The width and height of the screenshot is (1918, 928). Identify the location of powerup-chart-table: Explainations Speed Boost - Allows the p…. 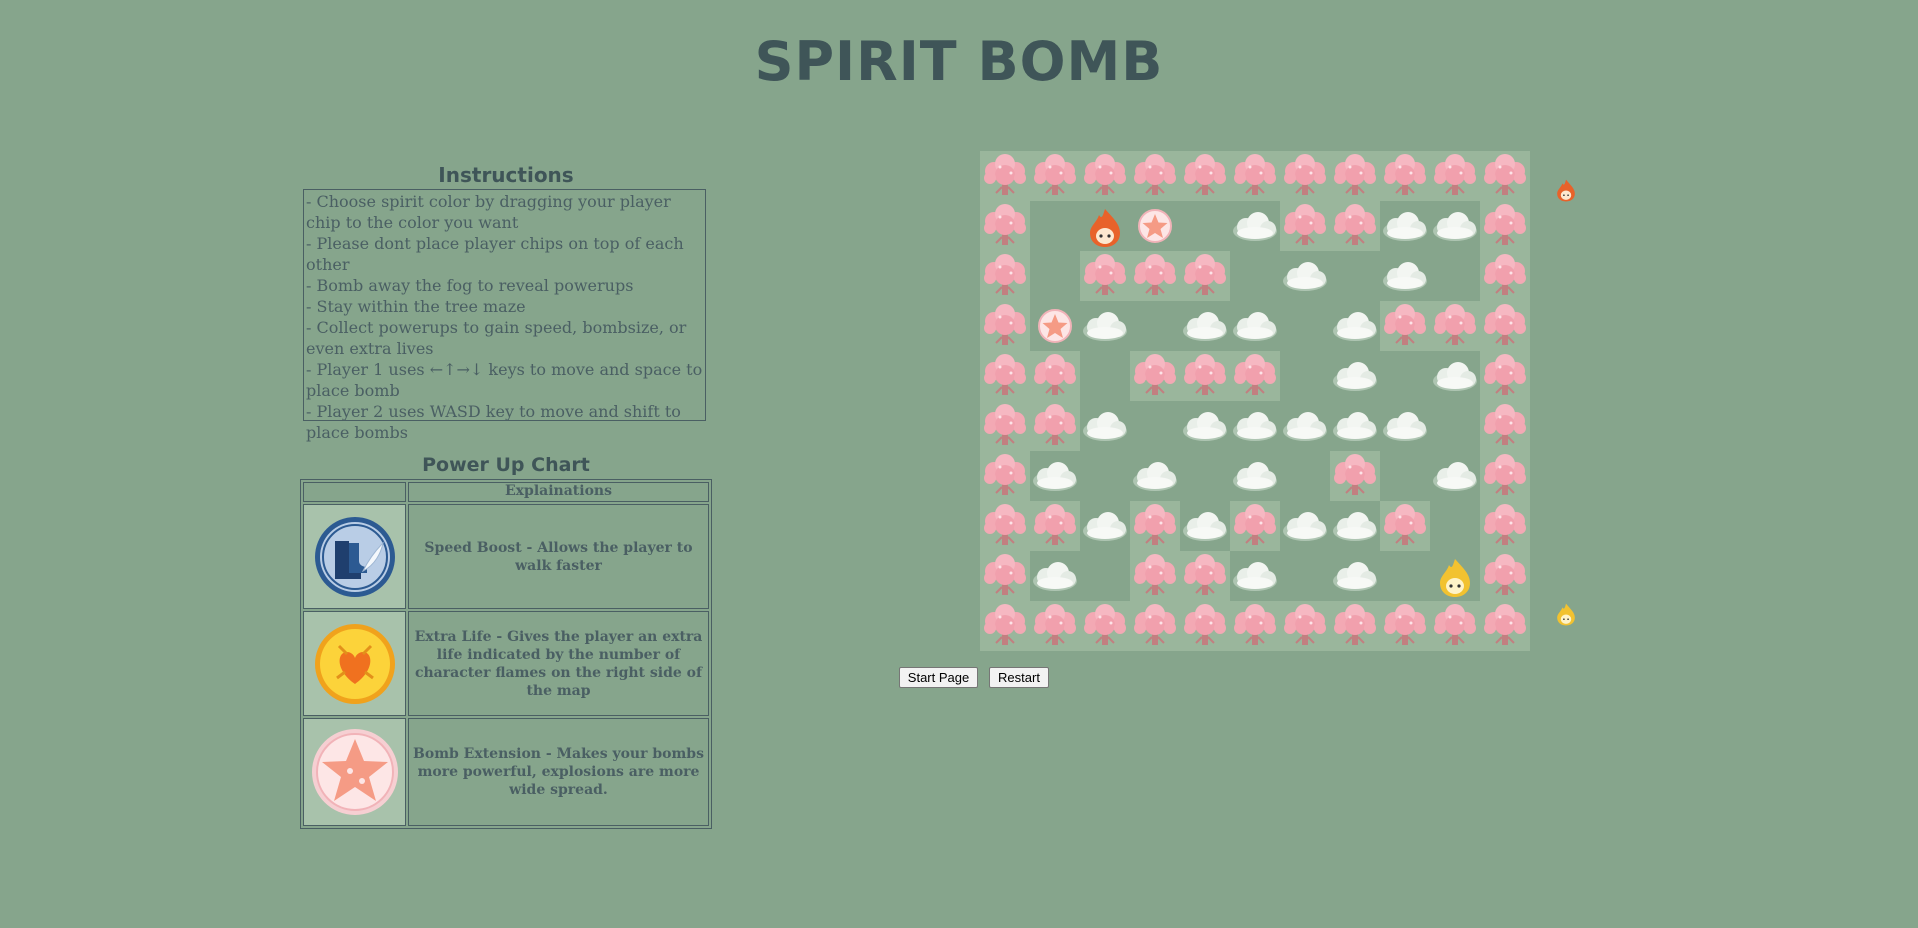
(506, 654).